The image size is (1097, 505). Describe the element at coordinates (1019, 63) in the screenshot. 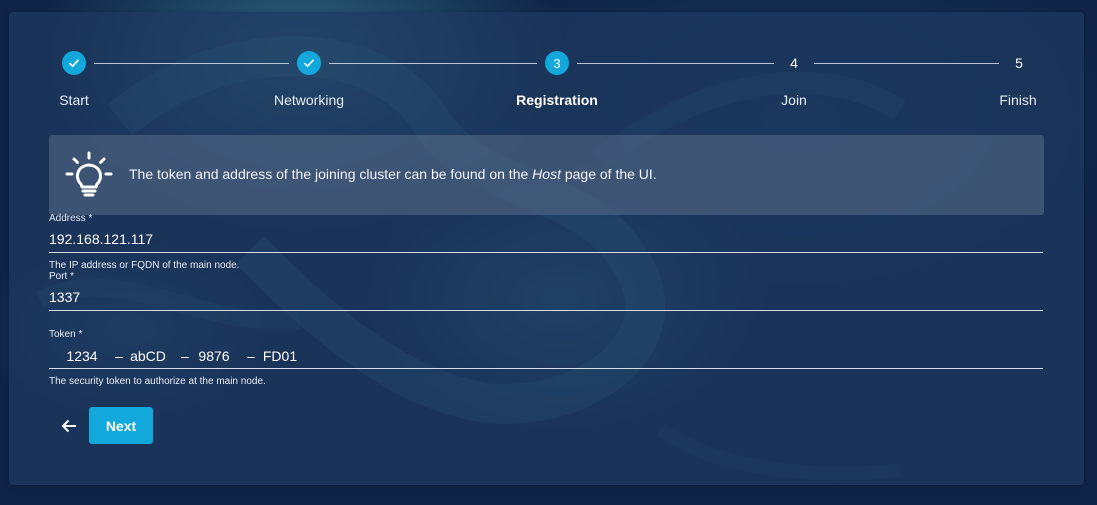

I see `step-finish-number: 5` at that location.